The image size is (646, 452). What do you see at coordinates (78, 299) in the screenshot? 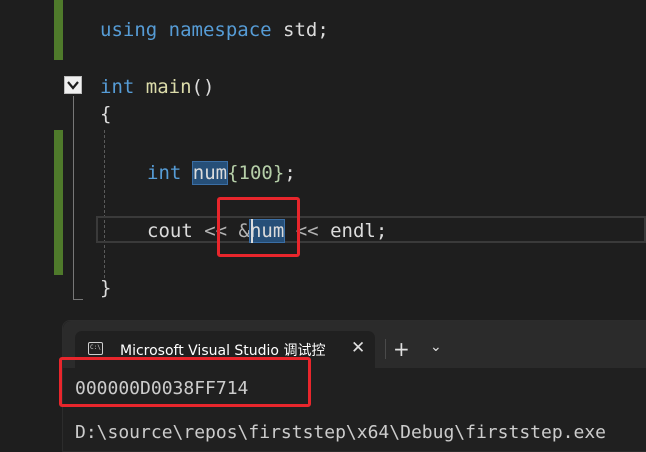
I see `fold-guide-end` at bounding box center [78, 299].